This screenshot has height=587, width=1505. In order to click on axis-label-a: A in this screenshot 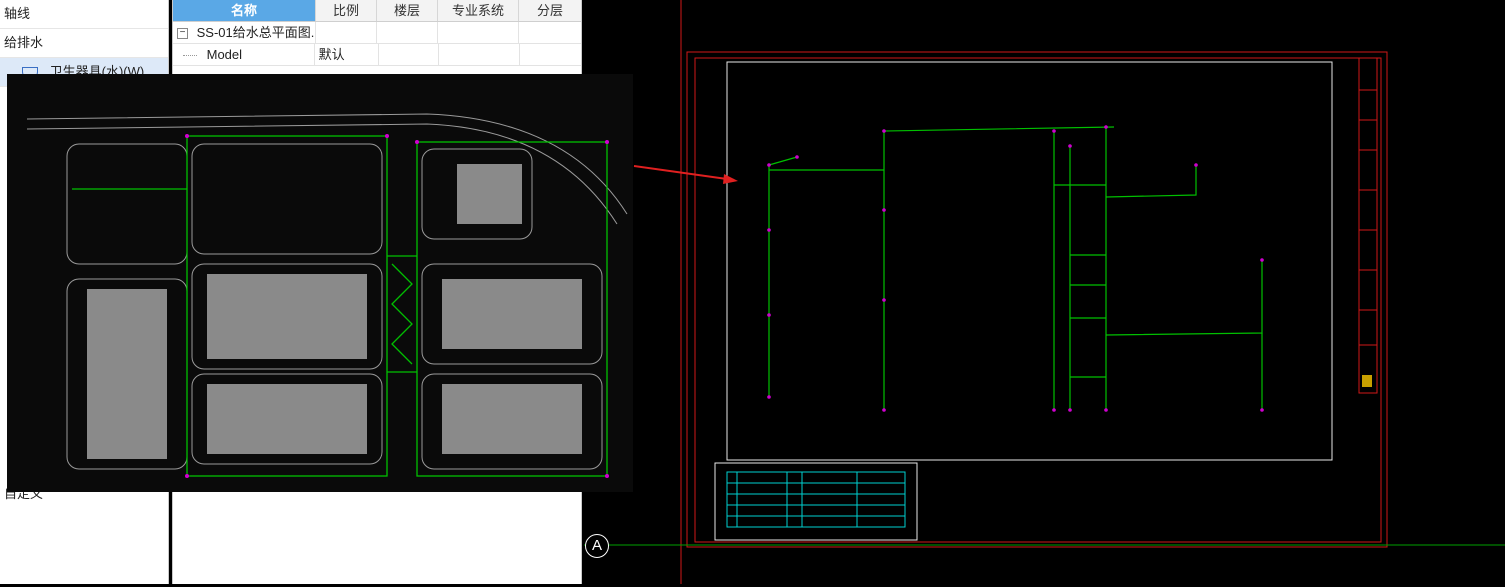, I will do `click(597, 546)`.